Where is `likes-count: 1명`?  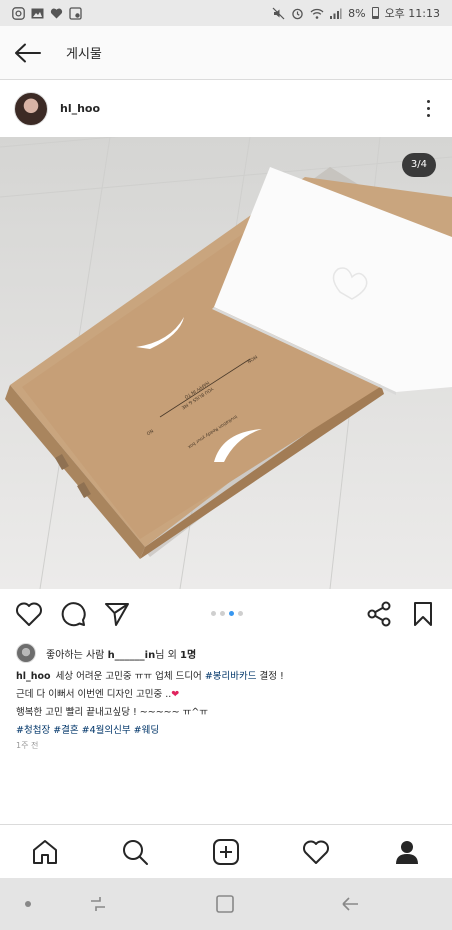
likes-count: 1명 is located at coordinates (188, 655).